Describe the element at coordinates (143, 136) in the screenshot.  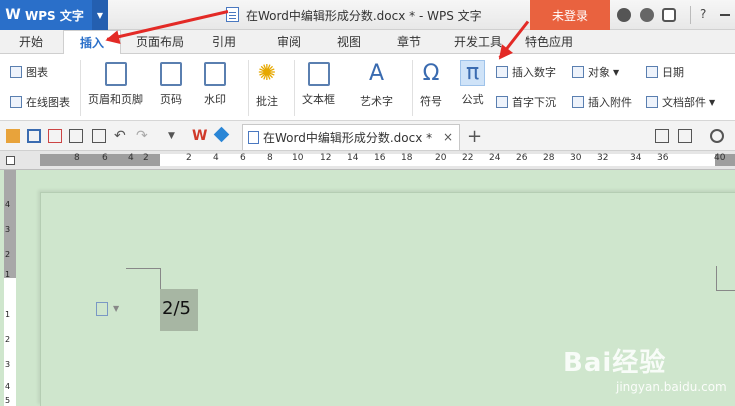
I see `redo-icon: ↷` at that location.